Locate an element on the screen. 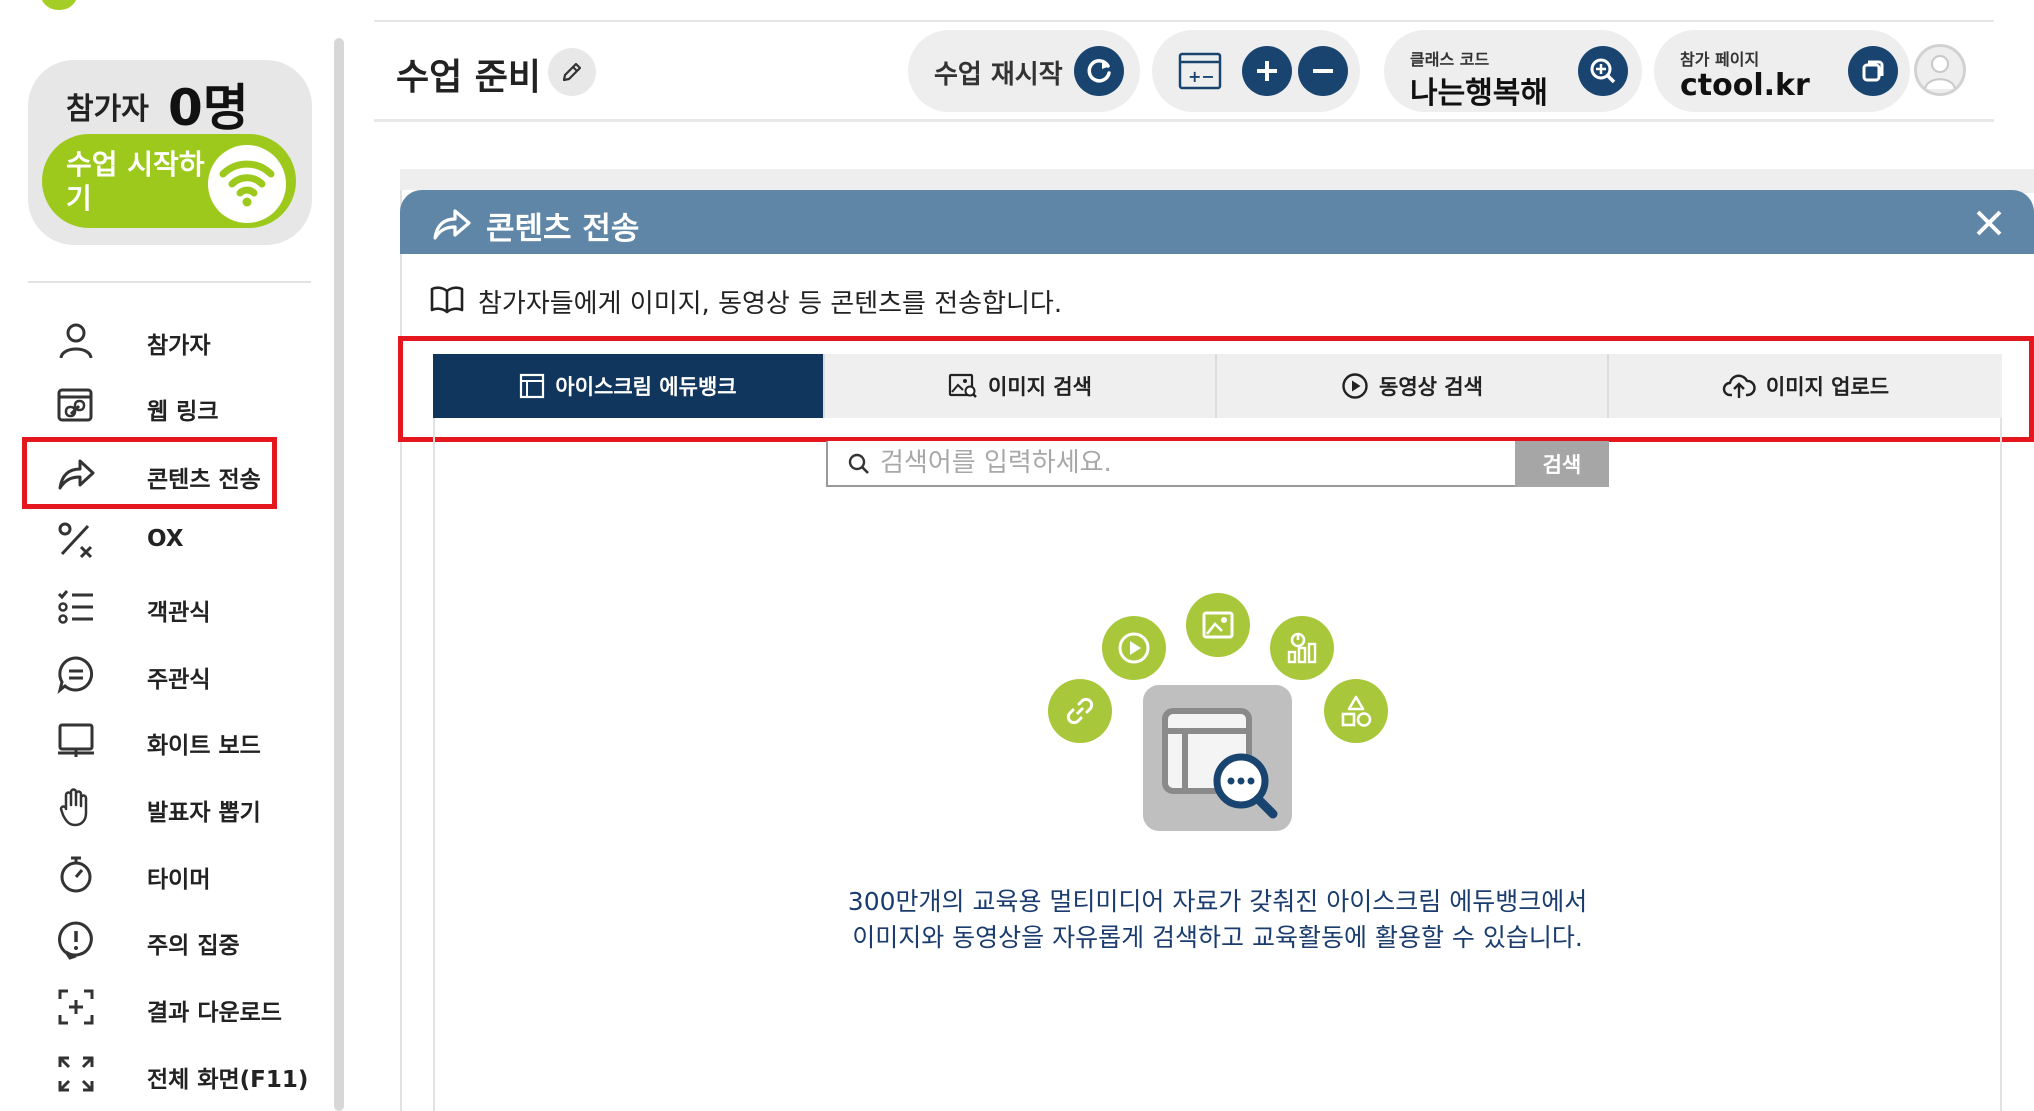 The image size is (2034, 1111). alert-icon is located at coordinates (76, 940).